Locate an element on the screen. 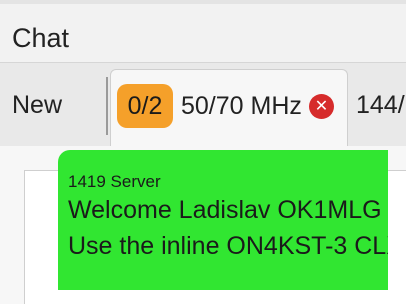  panel-title: Chat is located at coordinates (41, 38).